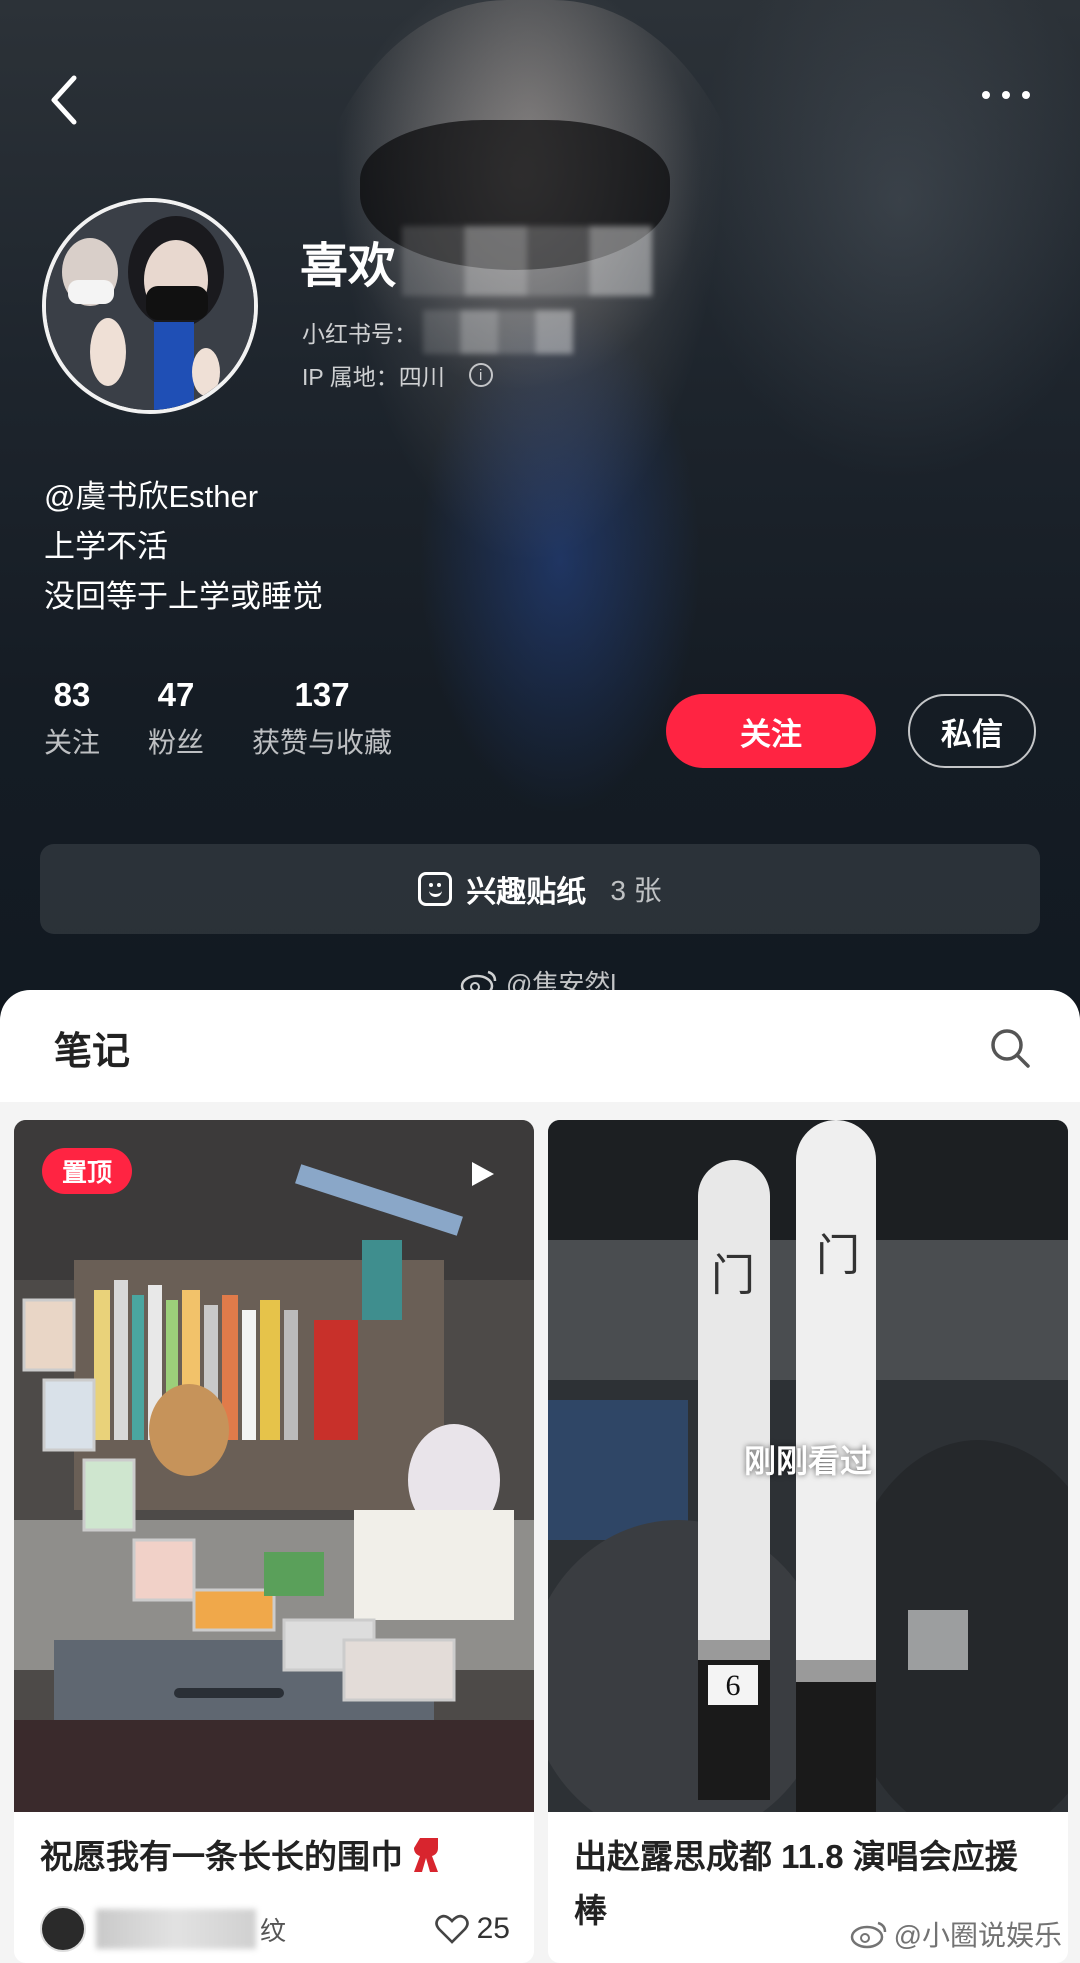 The height and width of the screenshot is (1963, 1080). I want to click on author-name: 纹, so click(191, 1929).